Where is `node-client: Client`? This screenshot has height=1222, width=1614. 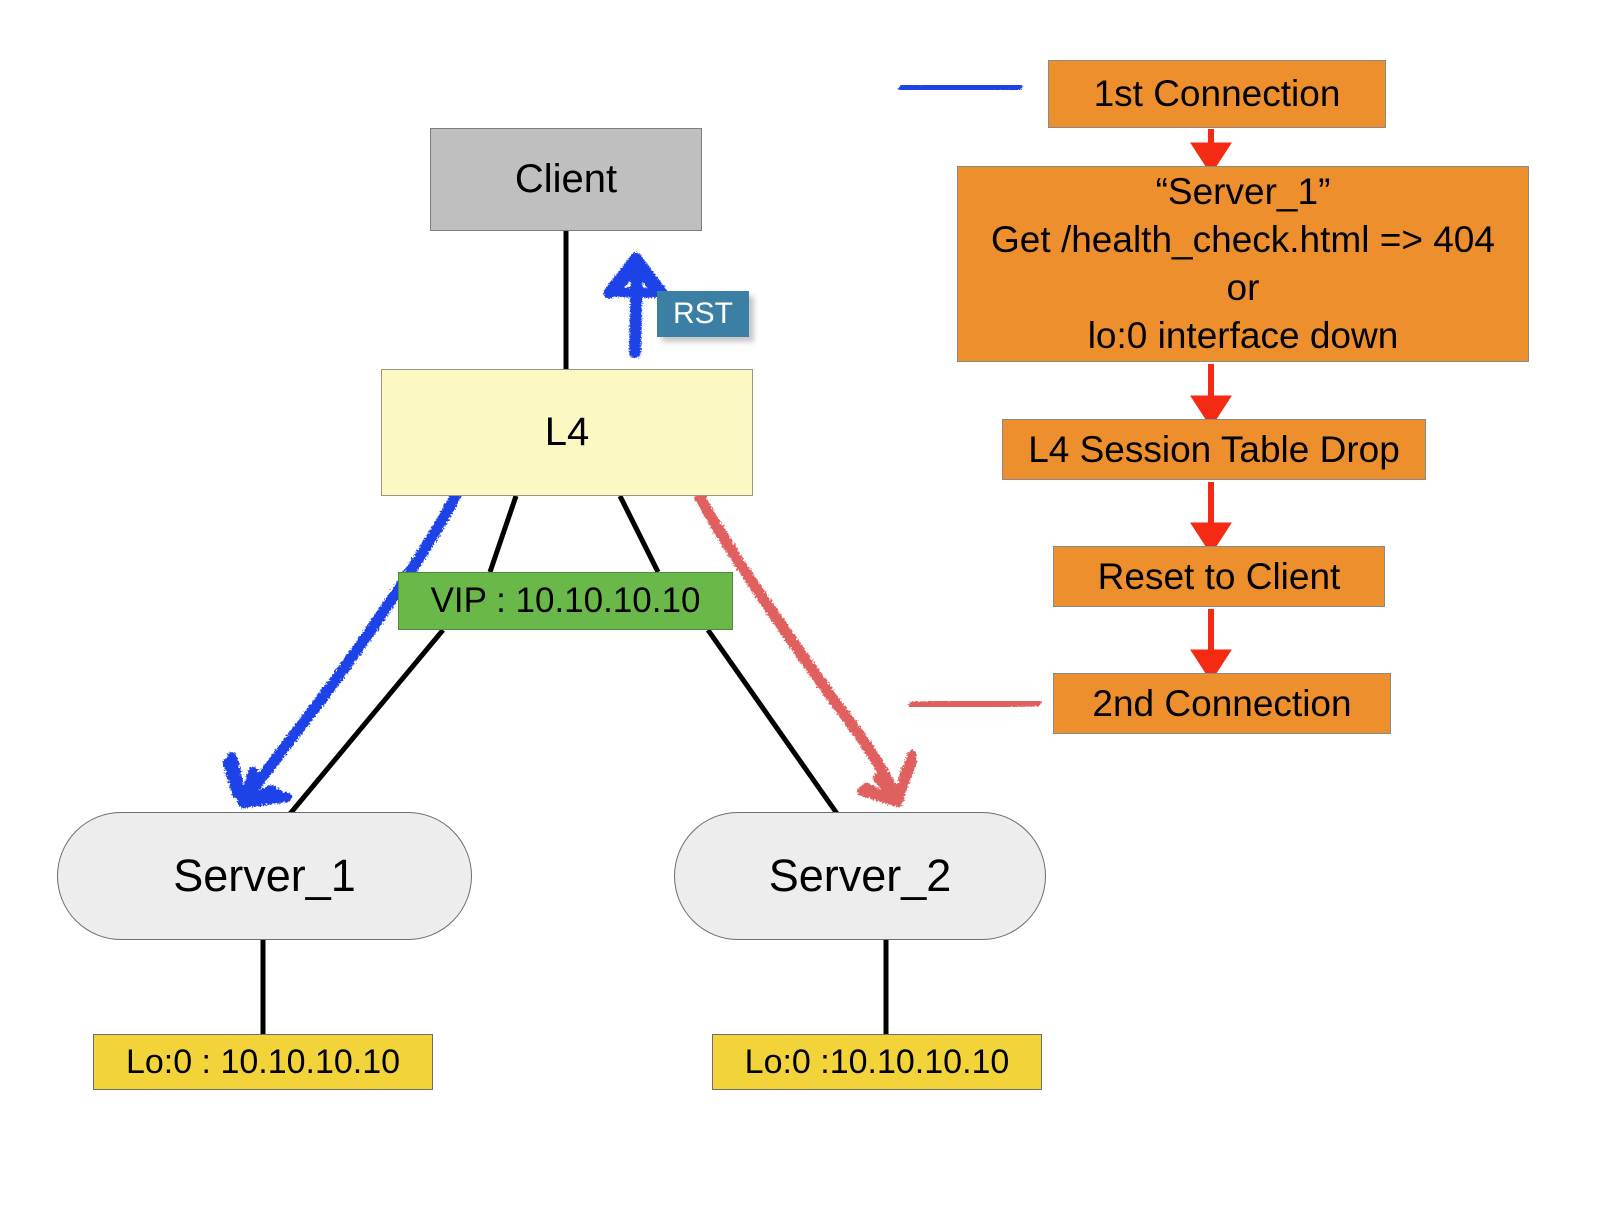 node-client: Client is located at coordinates (566, 179).